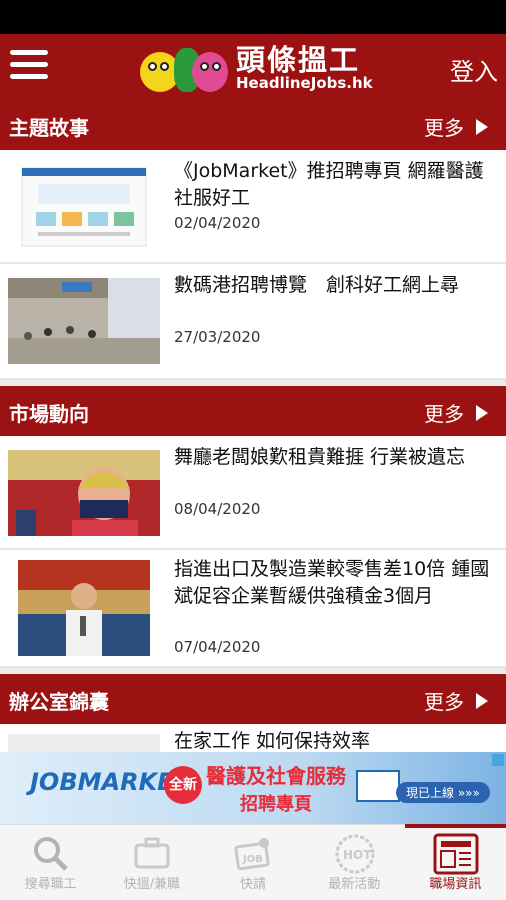 The height and width of the screenshot is (900, 506). I want to click on article-title: 舞廳老闆娘歎租貴難捱 行業被遺忘, so click(320, 457).